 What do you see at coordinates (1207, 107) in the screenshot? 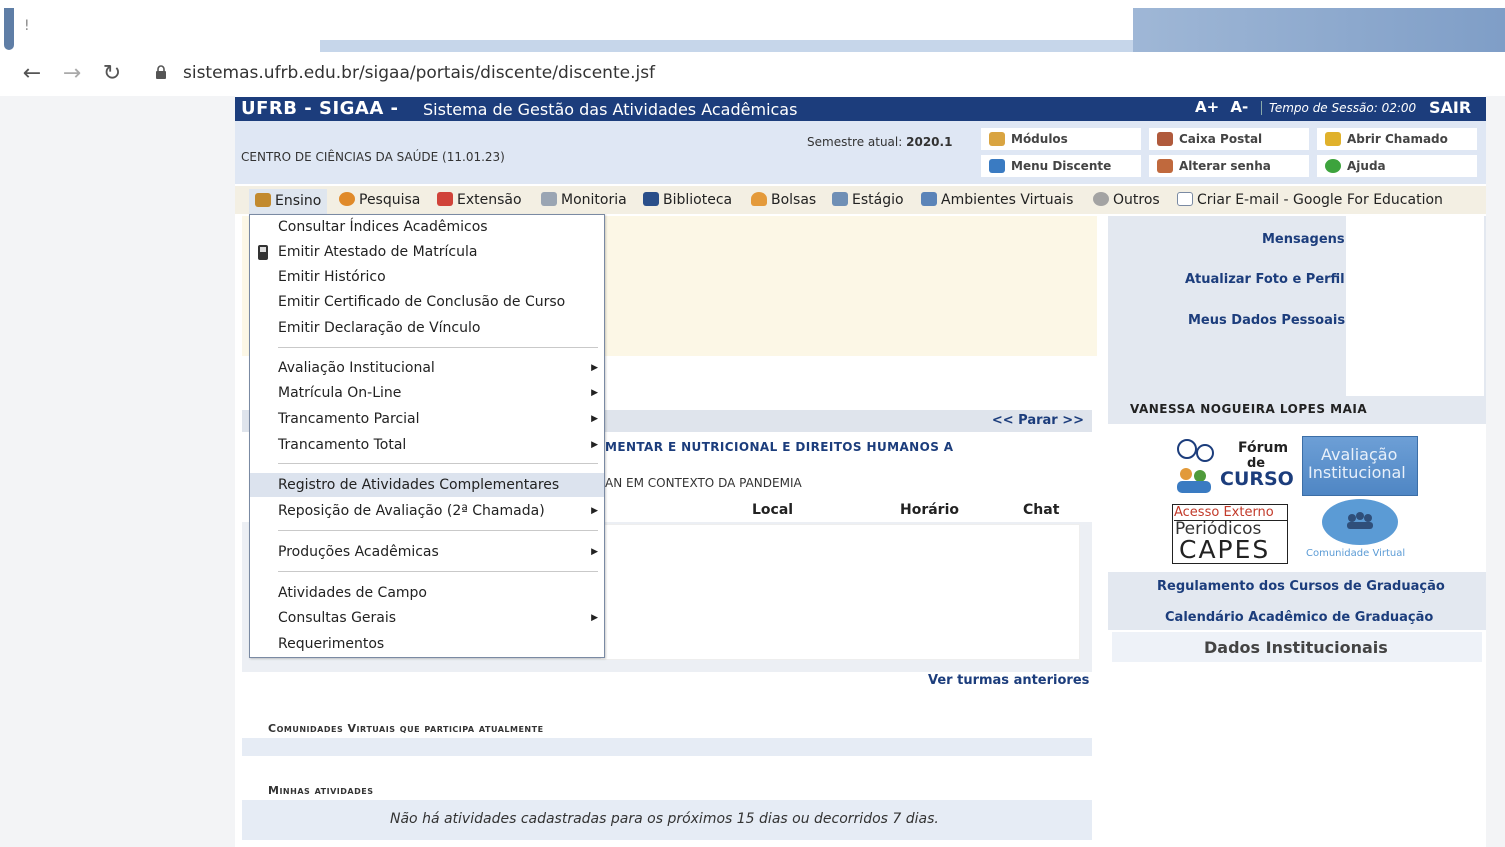
I see `font-increase-button: A+` at bounding box center [1207, 107].